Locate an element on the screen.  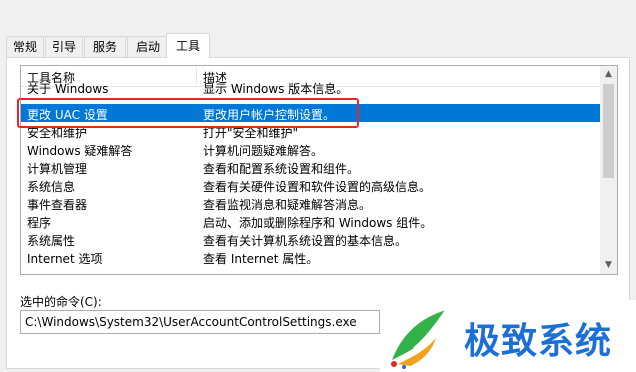
list-item: 事件查看器 查看监视消息和疑难解答消息。 is located at coordinates (310, 203).